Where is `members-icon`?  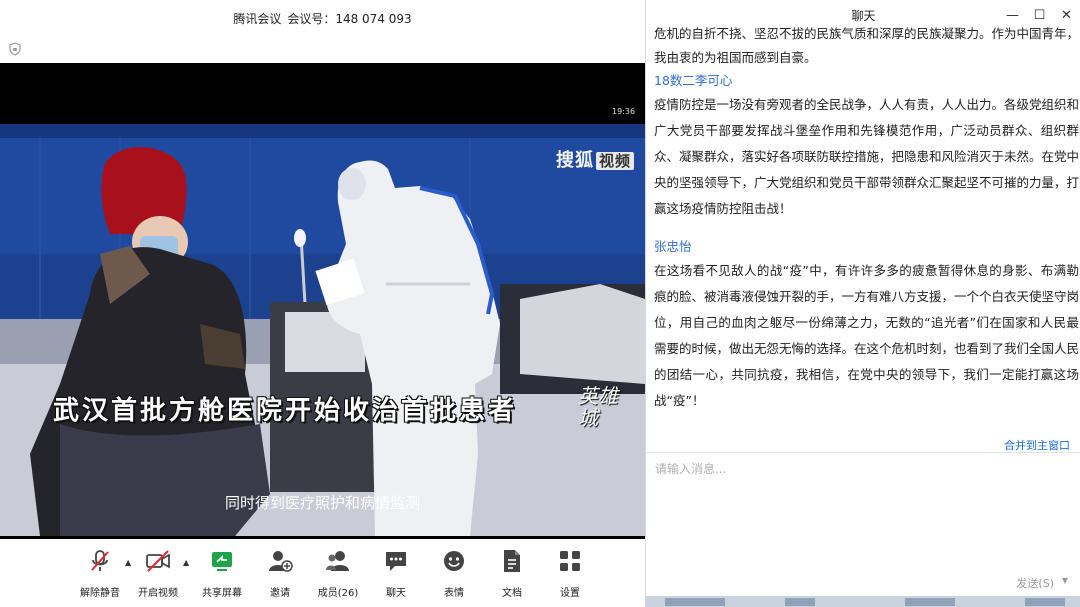 members-icon is located at coordinates (338, 561).